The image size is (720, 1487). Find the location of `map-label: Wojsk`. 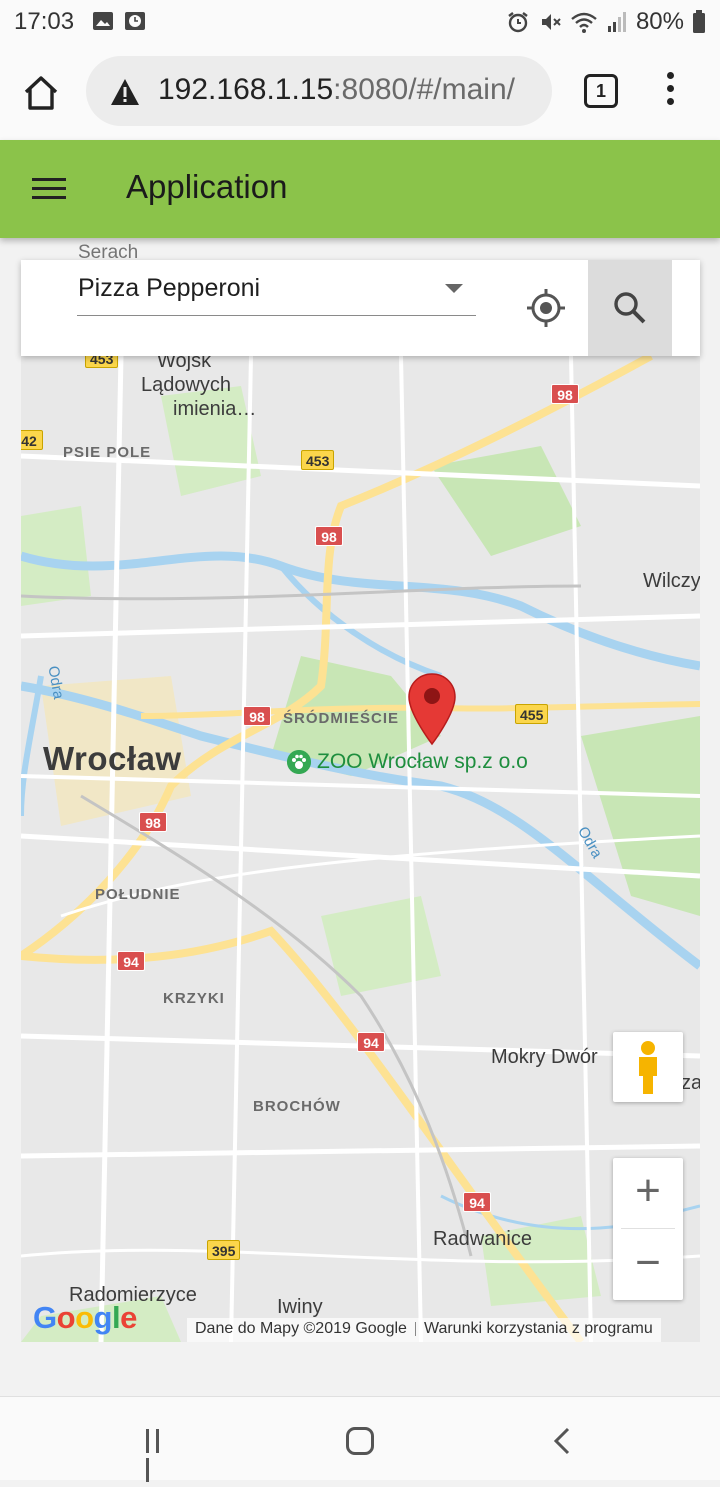

map-label: Wojsk is located at coordinates (184, 364).